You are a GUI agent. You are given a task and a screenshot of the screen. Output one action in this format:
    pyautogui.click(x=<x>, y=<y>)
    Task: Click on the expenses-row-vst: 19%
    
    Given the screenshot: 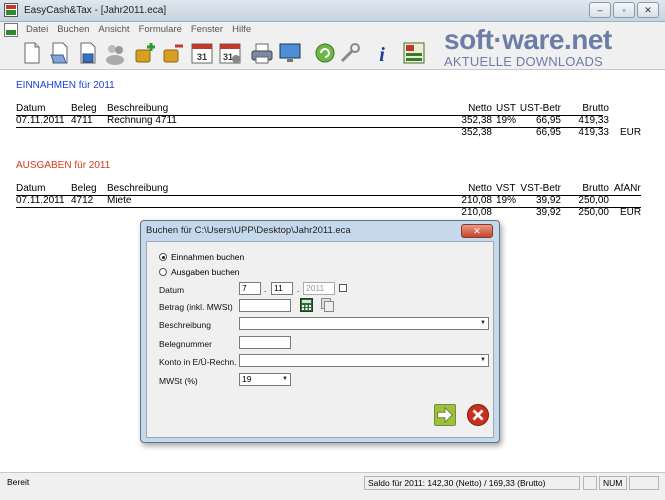 What is the action you would take?
    pyautogui.click(x=506, y=200)
    